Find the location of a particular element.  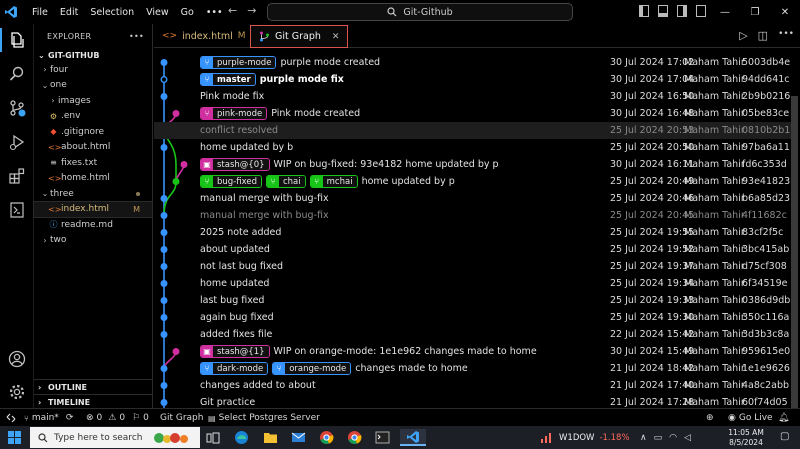

vertical-scrollbar is located at coordinates (794, 252).